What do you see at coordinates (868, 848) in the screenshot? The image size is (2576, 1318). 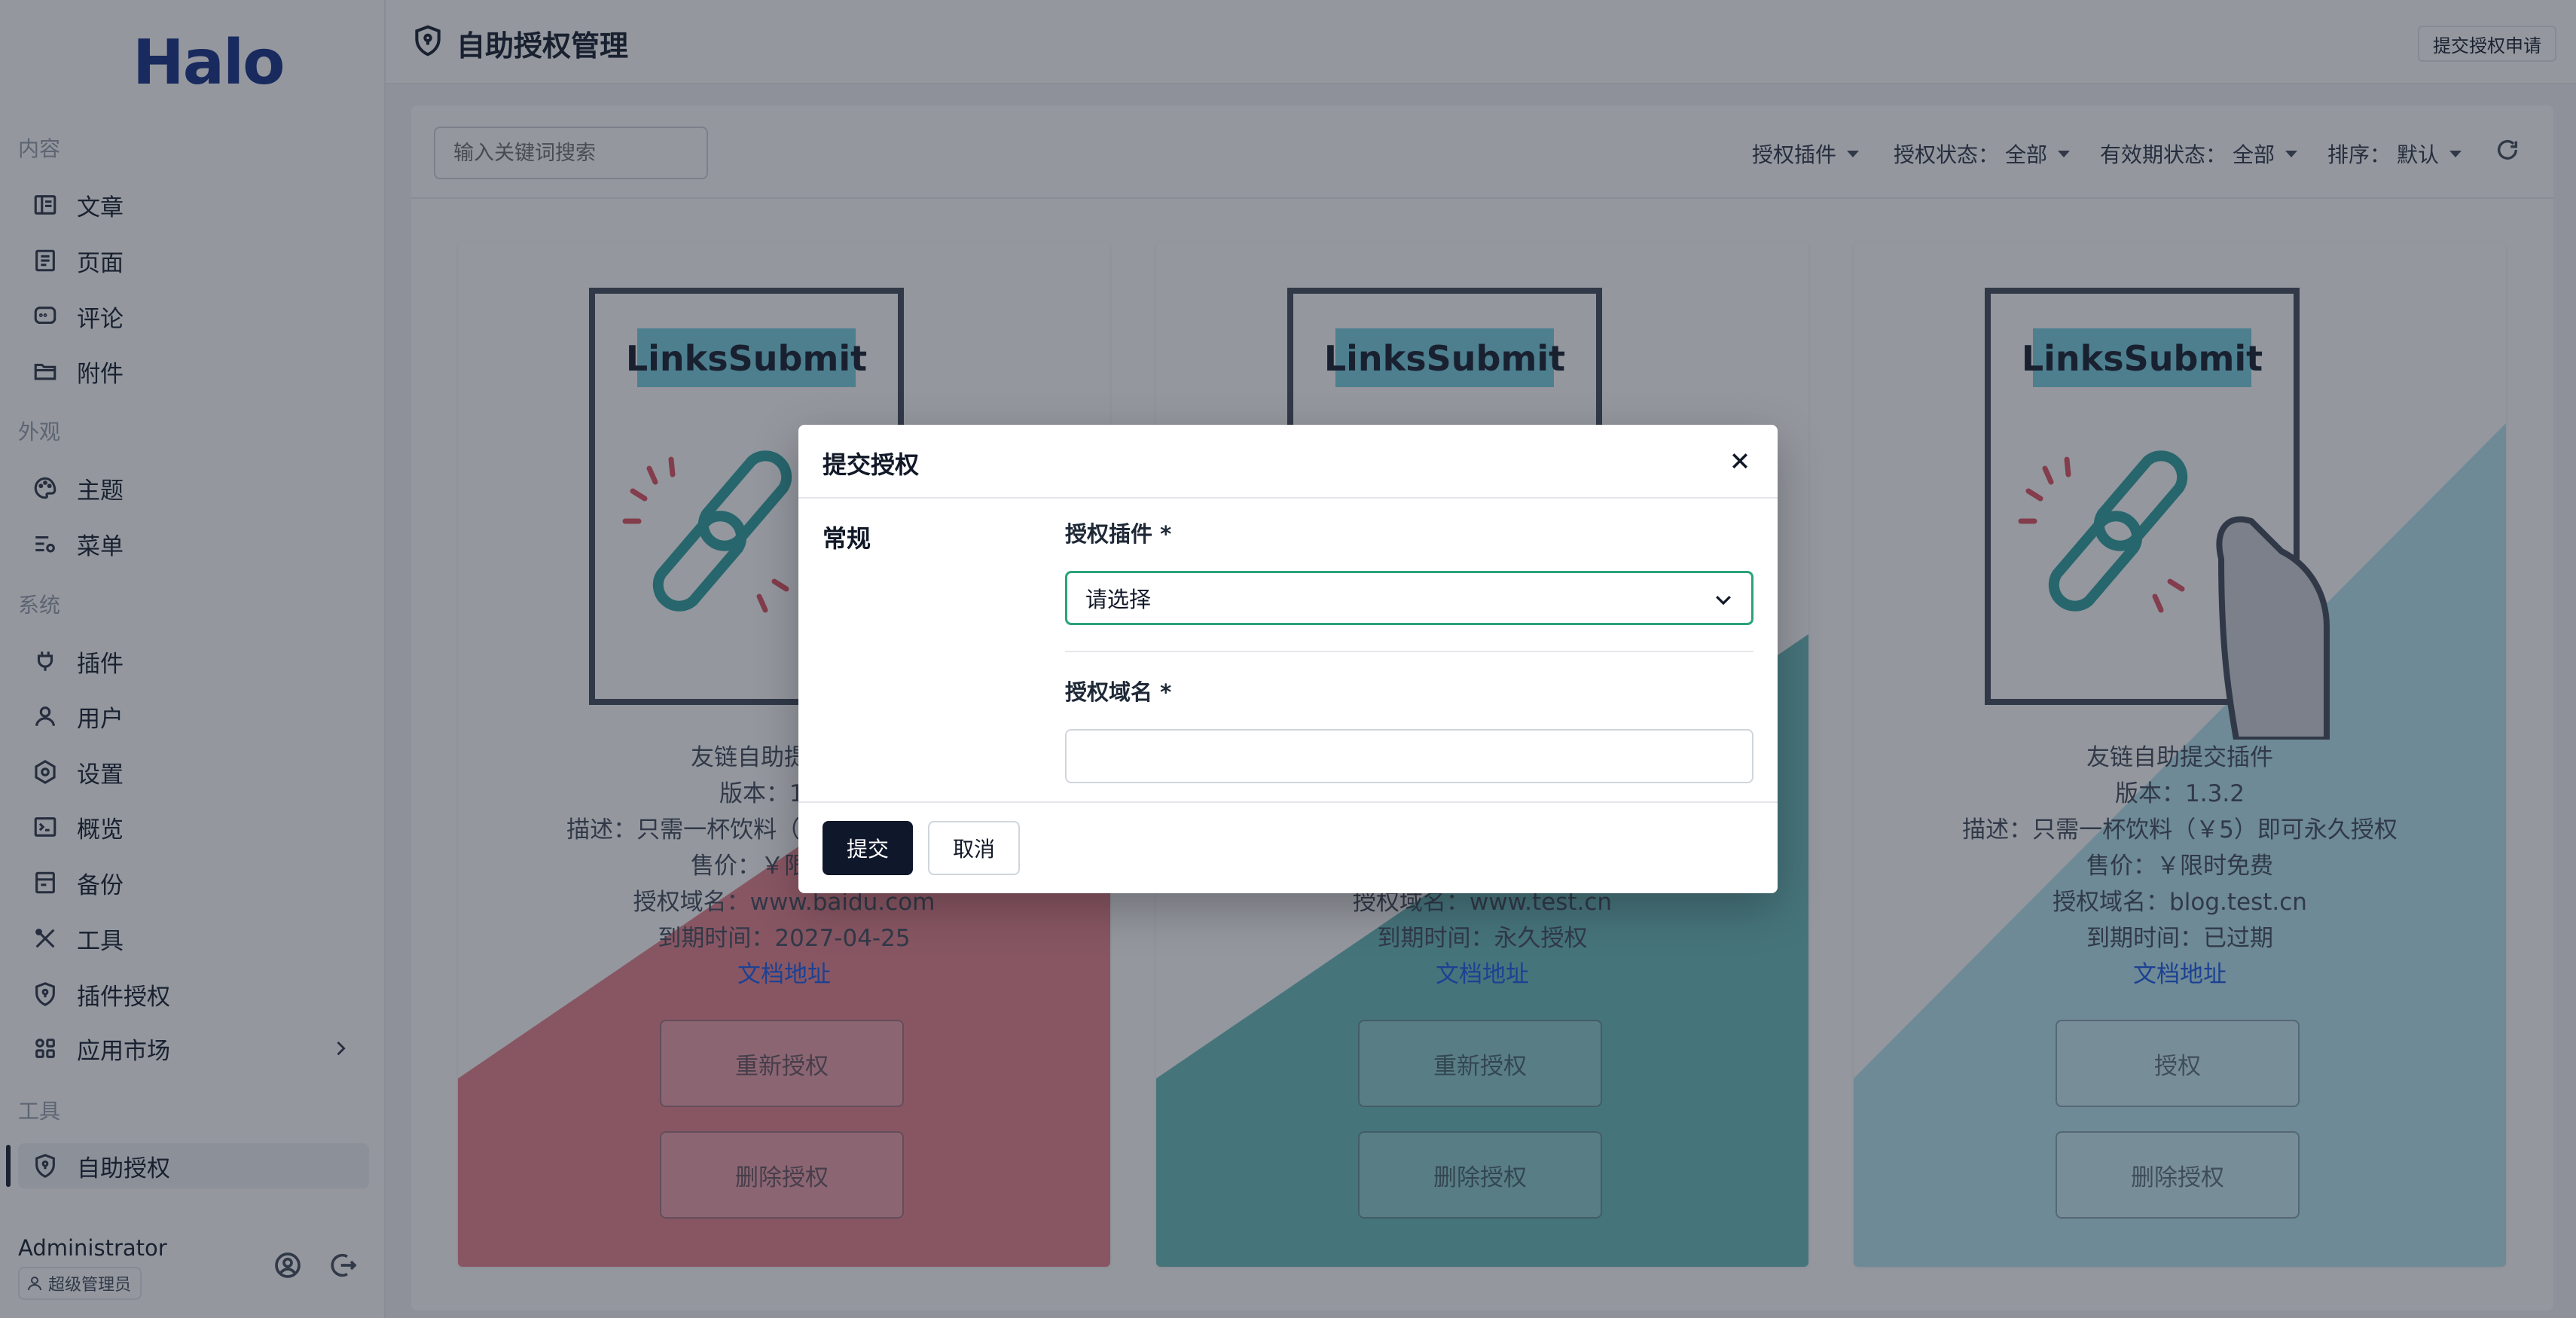 I see `submit-button: 提交` at bounding box center [868, 848].